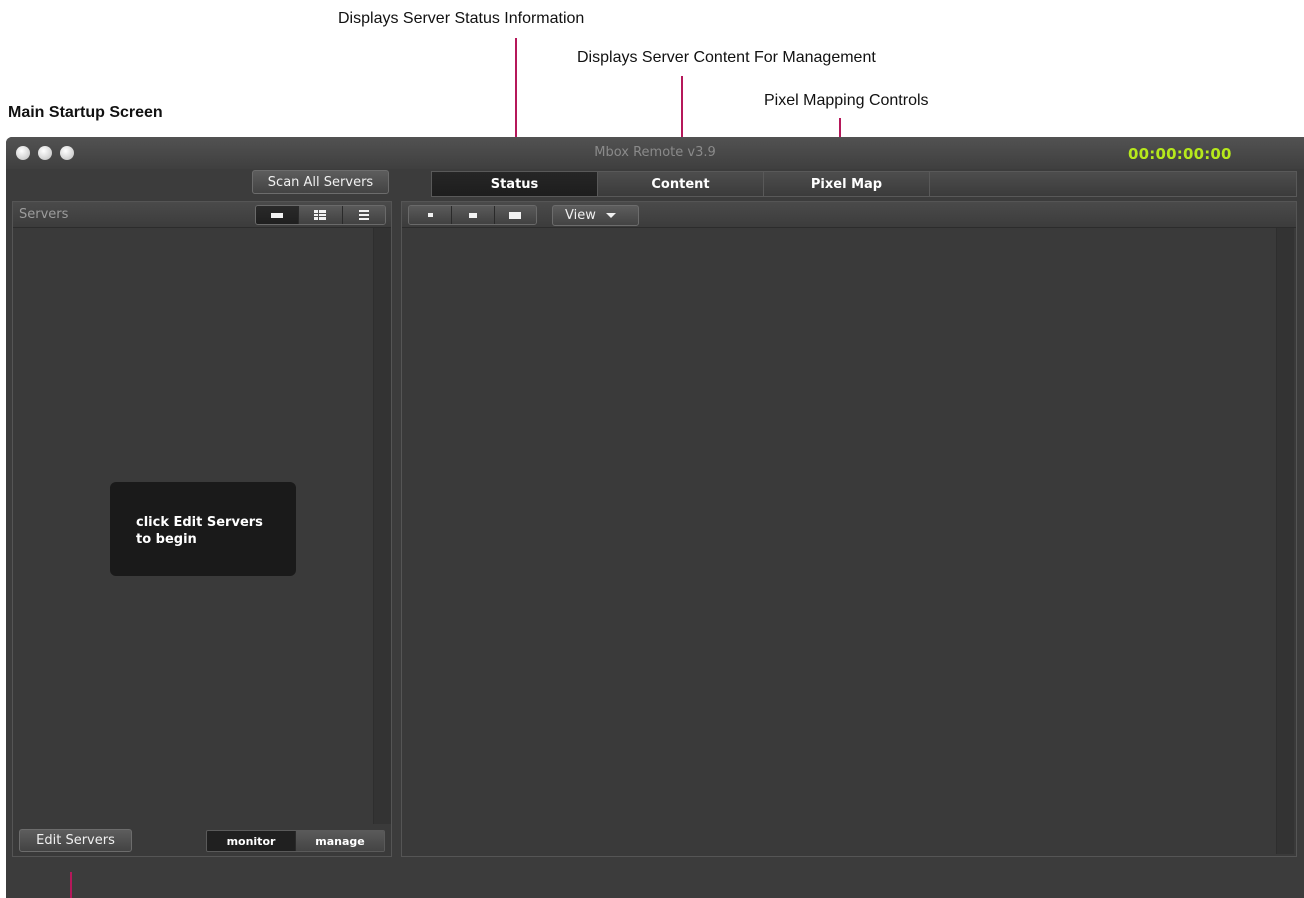 Image resolution: width=1304 pixels, height=898 pixels. Describe the element at coordinates (71, 885) in the screenshot. I see `edit-servers-annotation-line` at that location.